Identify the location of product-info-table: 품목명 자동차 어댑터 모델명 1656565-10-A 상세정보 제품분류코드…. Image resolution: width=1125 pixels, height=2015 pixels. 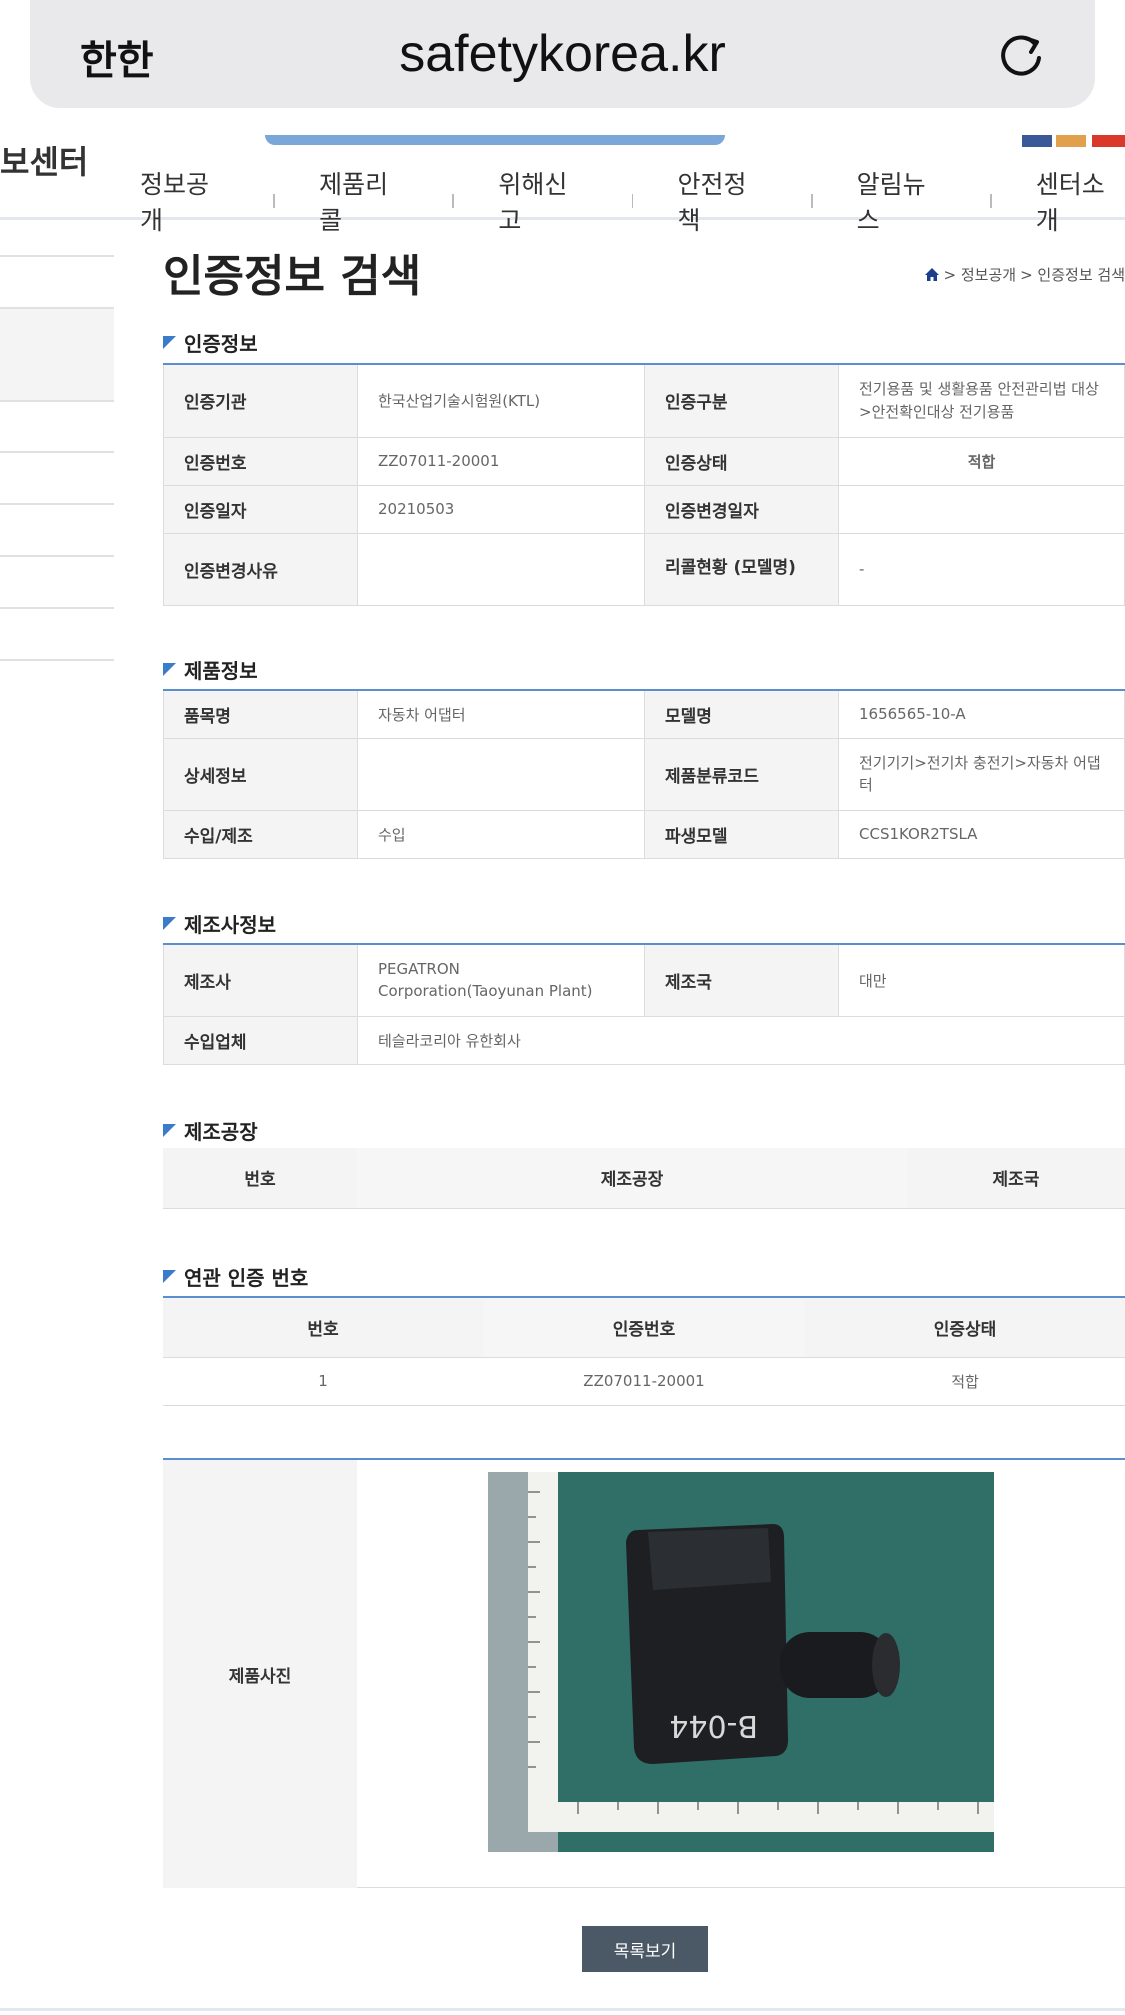
(644, 774).